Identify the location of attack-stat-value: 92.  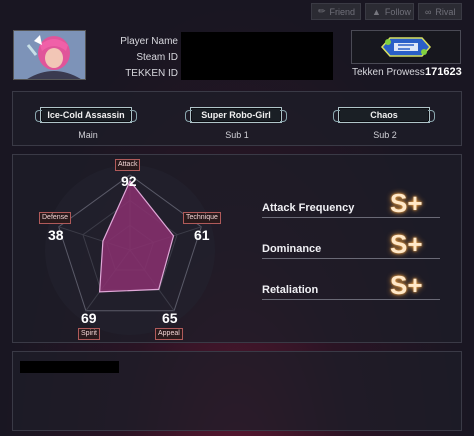
(129, 181).